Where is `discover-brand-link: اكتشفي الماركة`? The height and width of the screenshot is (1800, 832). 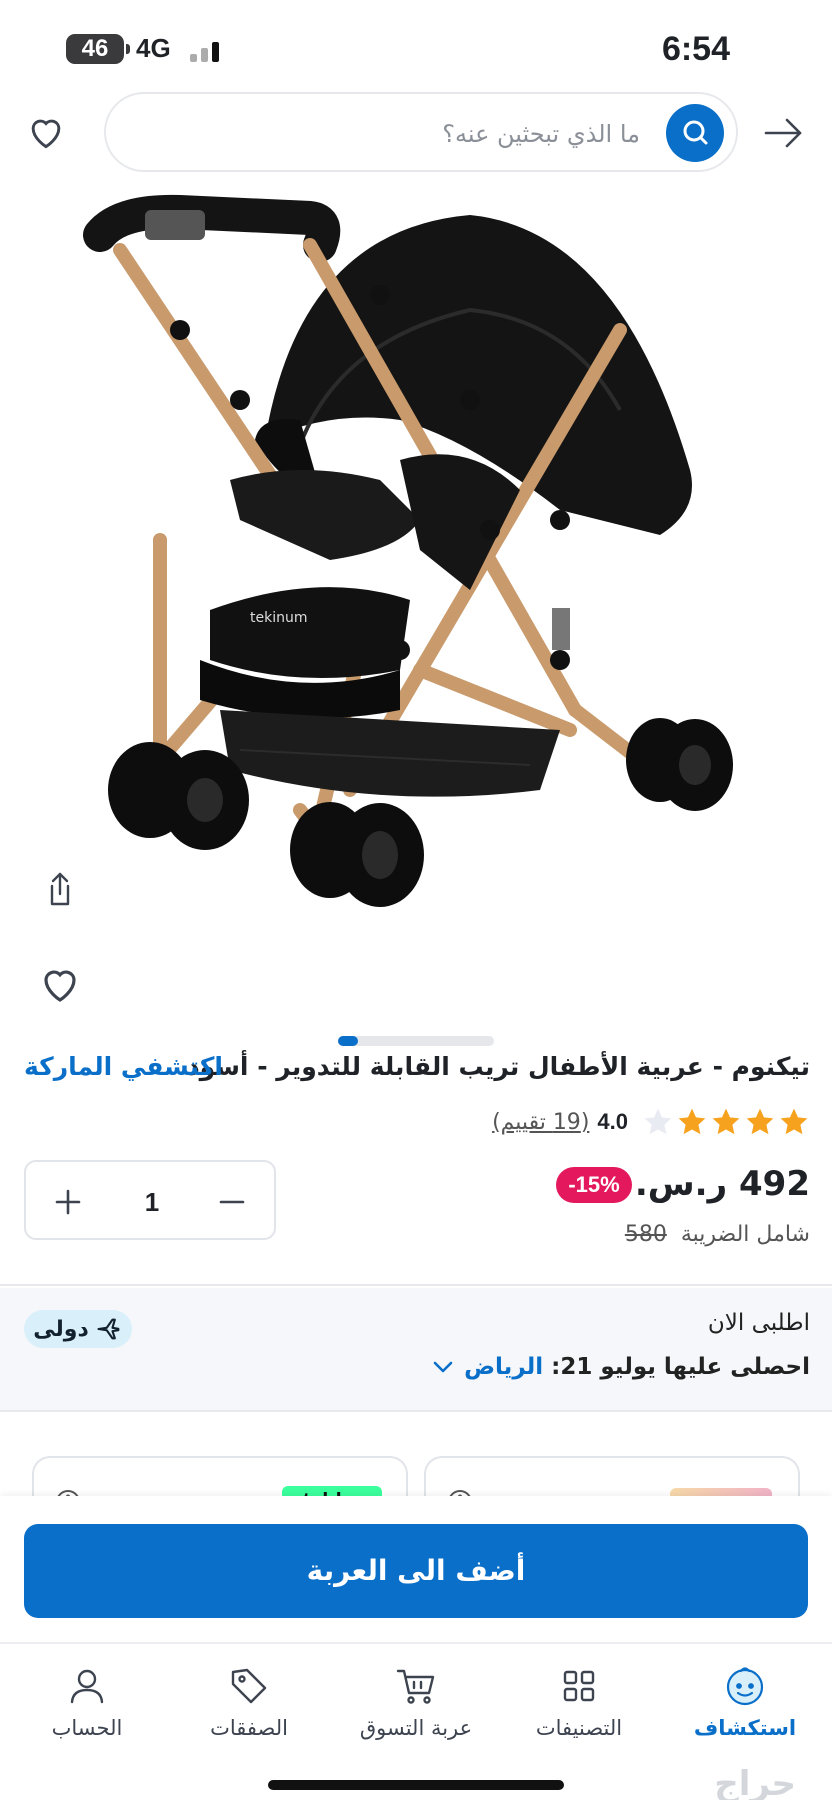 discover-brand-link: اكتشفي الماركة is located at coordinates (123, 1066).